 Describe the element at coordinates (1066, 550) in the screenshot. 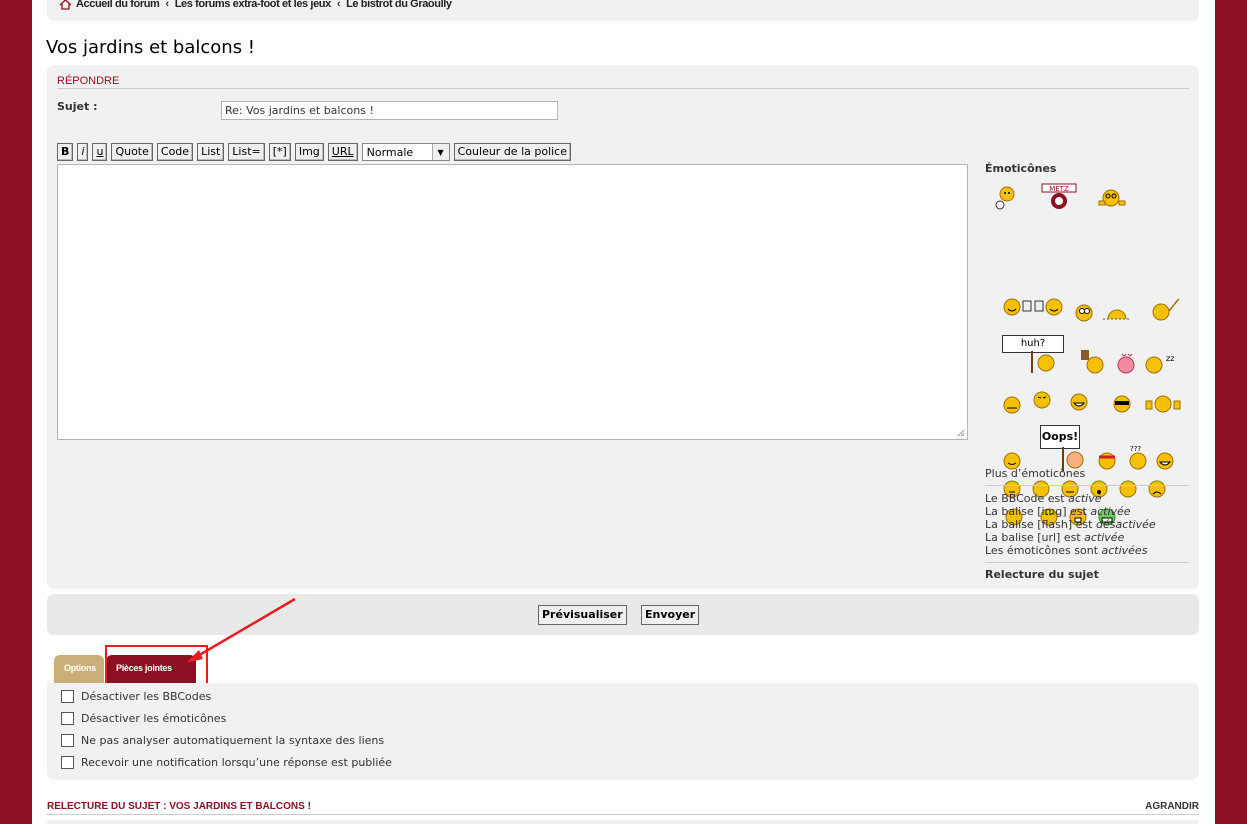

I see `status-smilies: Les émoticônes sont activées` at that location.